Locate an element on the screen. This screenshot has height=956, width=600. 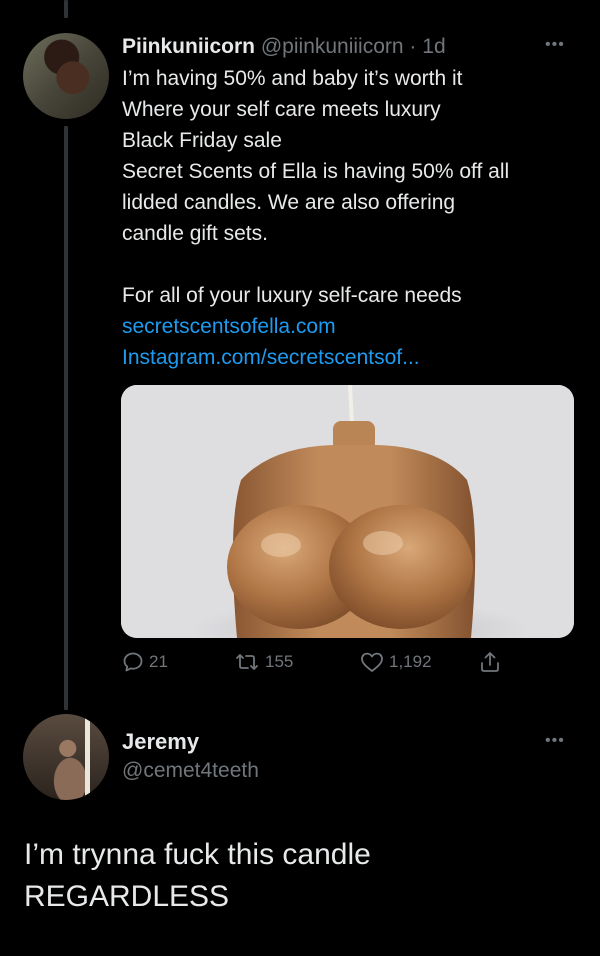
tweet-header: Piinkuniicorn @piinkuniiicorn · 1d is located at coordinates (284, 47).